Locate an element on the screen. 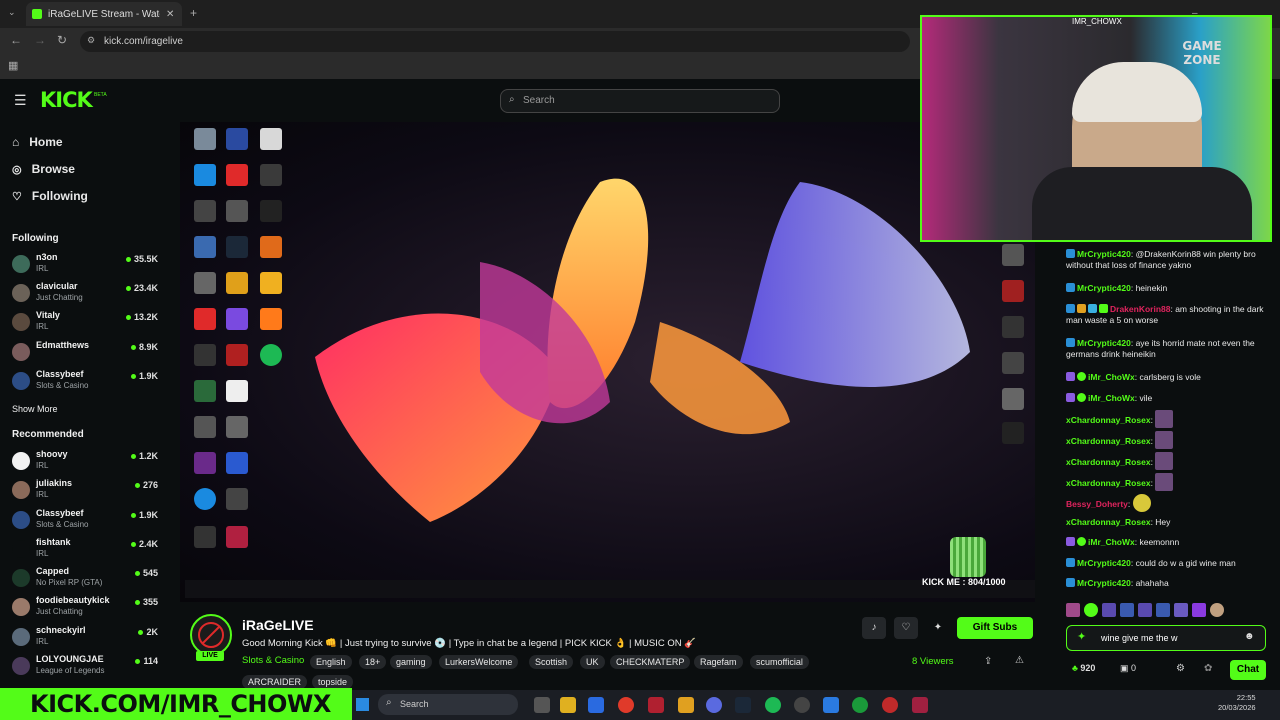  adobe-icon is located at coordinates (656, 705).